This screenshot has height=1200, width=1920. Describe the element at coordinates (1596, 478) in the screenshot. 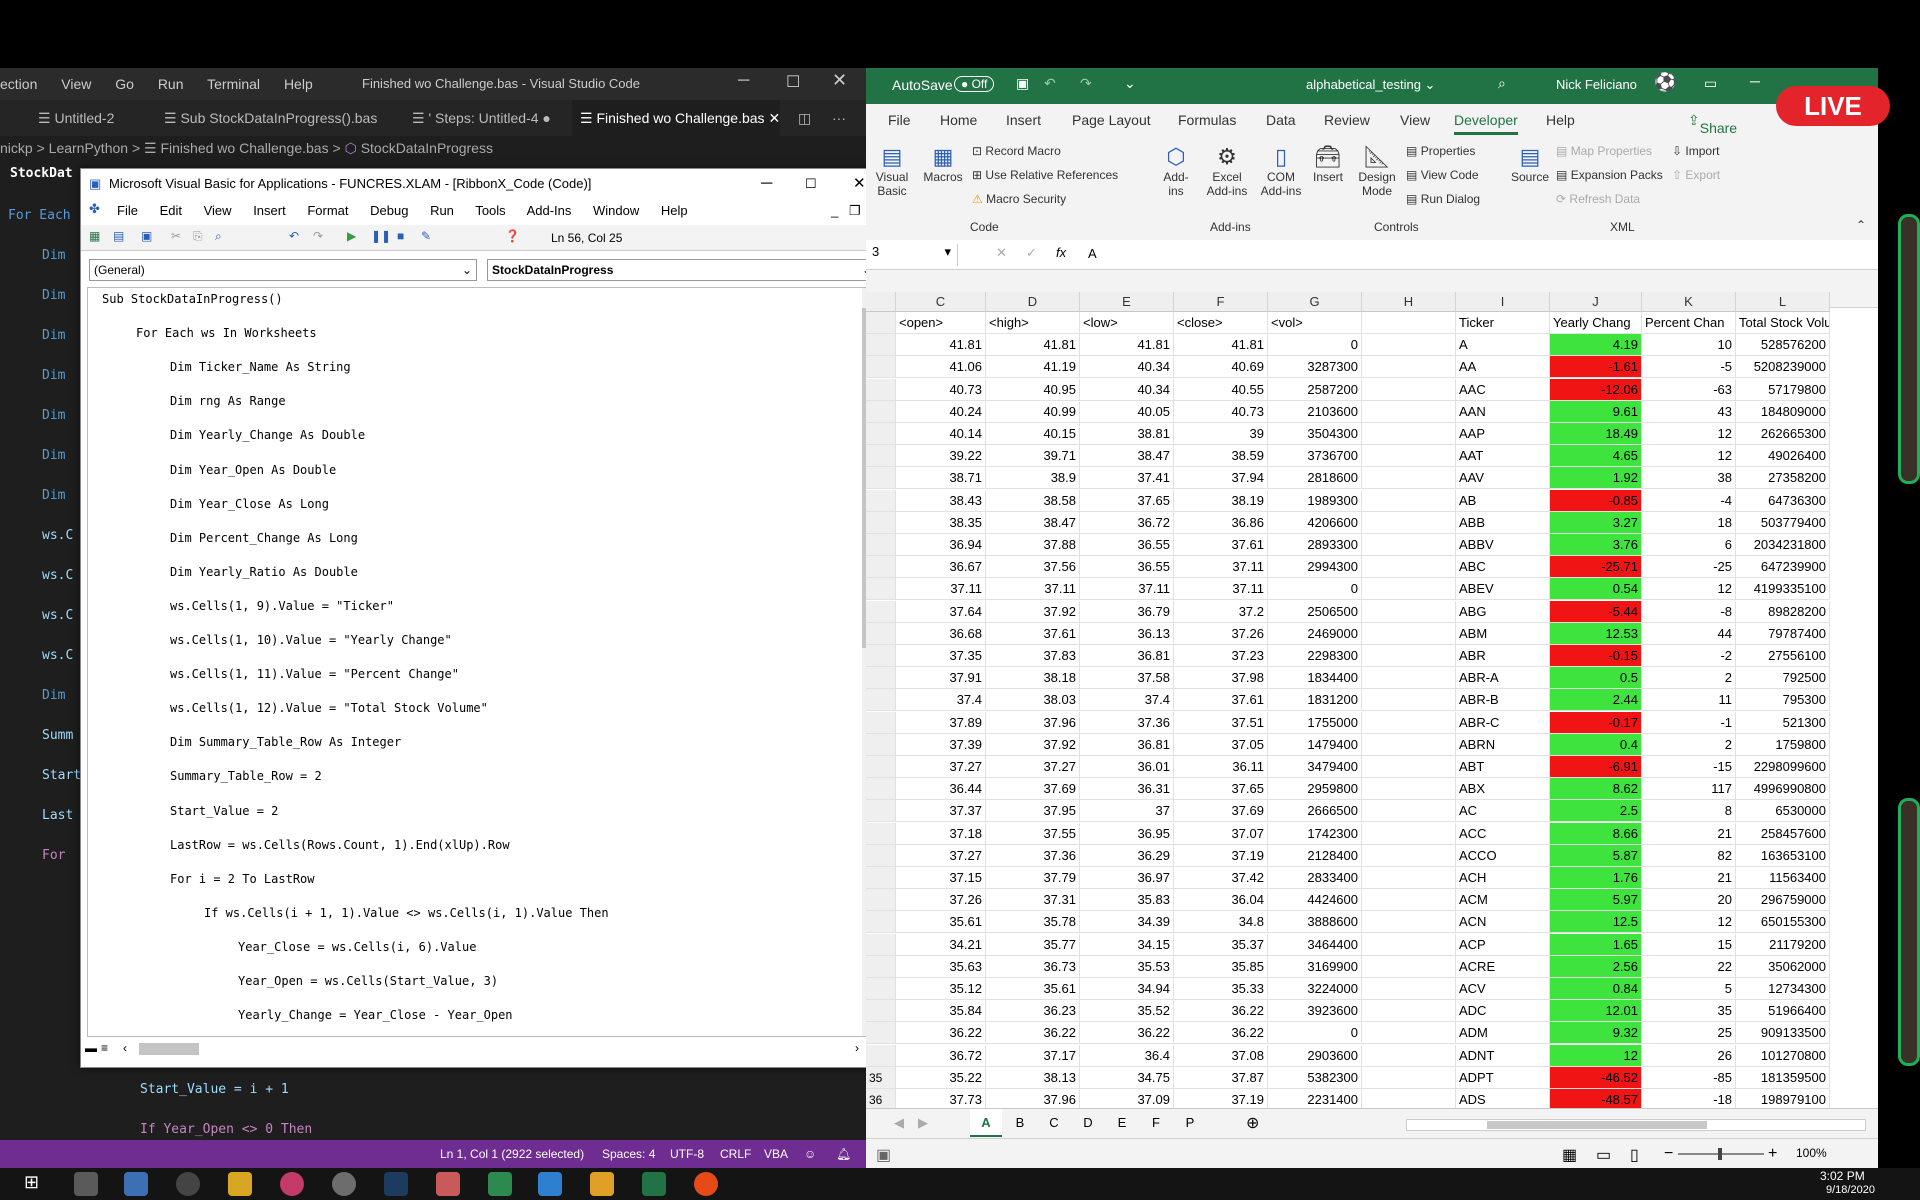

I see `table-cell: 1.92` at that location.